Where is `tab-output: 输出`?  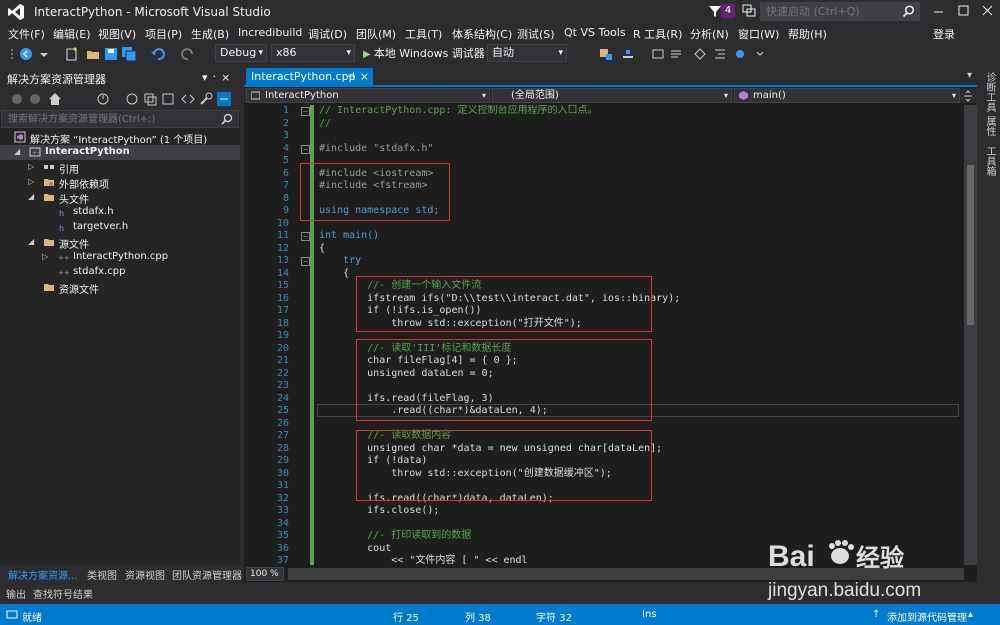 tab-output: 输出 is located at coordinates (16, 593).